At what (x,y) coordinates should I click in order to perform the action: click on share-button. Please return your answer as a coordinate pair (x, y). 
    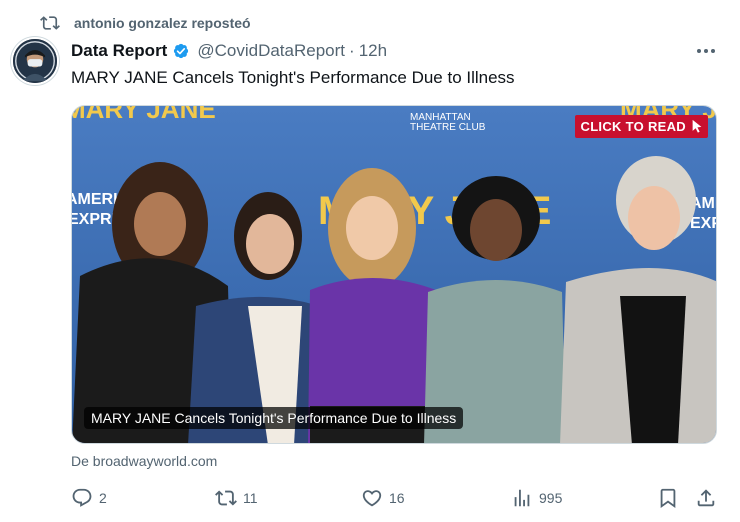
    Looking at the image, I should click on (706, 498).